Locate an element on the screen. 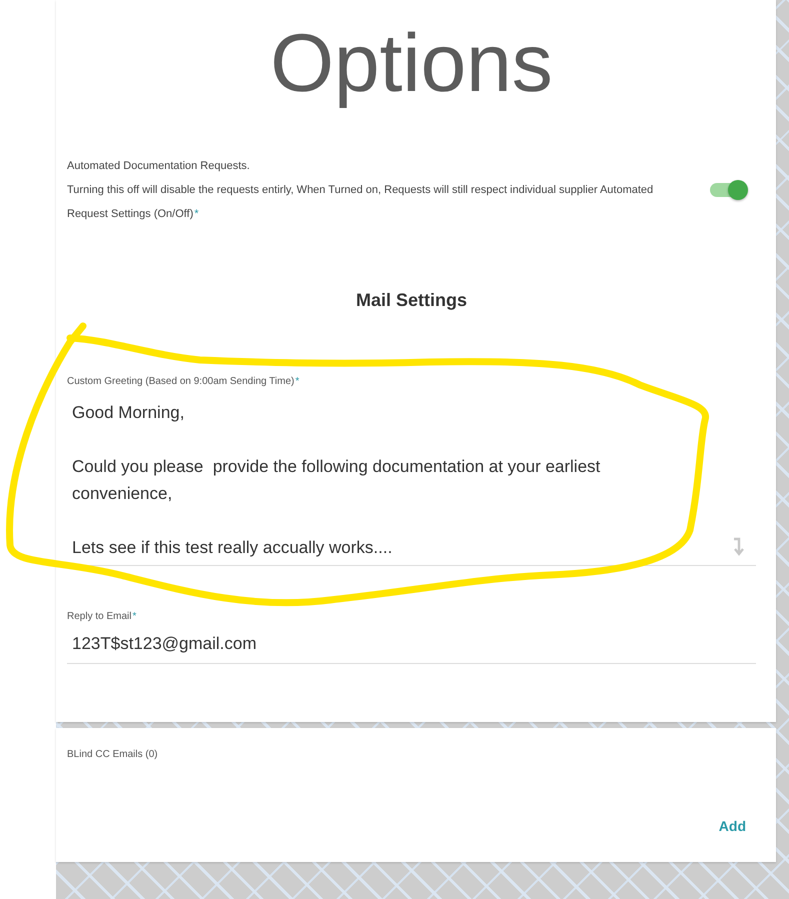  section-heading: Mail Settings is located at coordinates (411, 300).